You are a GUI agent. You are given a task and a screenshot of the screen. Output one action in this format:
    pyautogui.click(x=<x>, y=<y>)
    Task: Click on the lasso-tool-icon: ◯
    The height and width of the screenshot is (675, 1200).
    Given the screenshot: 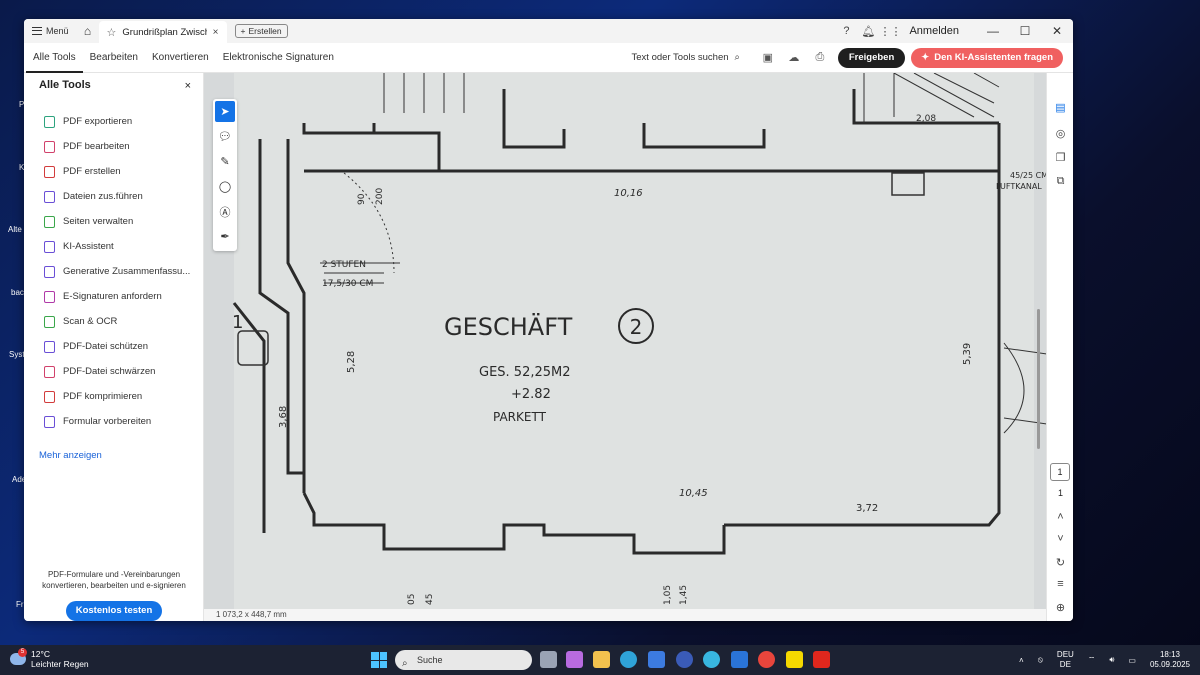 What is the action you would take?
    pyautogui.click(x=225, y=186)
    